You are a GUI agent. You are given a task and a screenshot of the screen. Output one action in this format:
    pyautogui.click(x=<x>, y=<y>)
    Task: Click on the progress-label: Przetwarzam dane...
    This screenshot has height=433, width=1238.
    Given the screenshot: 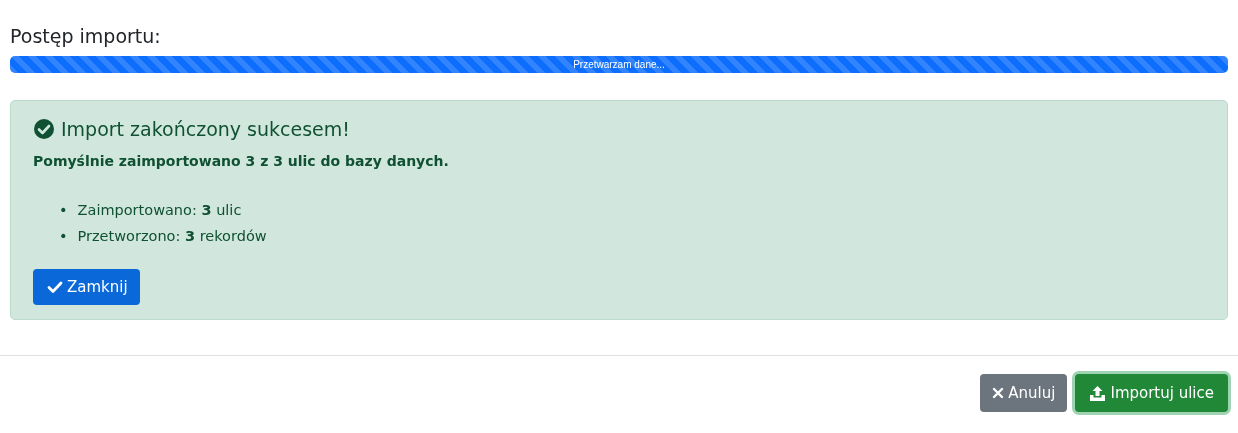 What is the action you would take?
    pyautogui.click(x=619, y=64)
    